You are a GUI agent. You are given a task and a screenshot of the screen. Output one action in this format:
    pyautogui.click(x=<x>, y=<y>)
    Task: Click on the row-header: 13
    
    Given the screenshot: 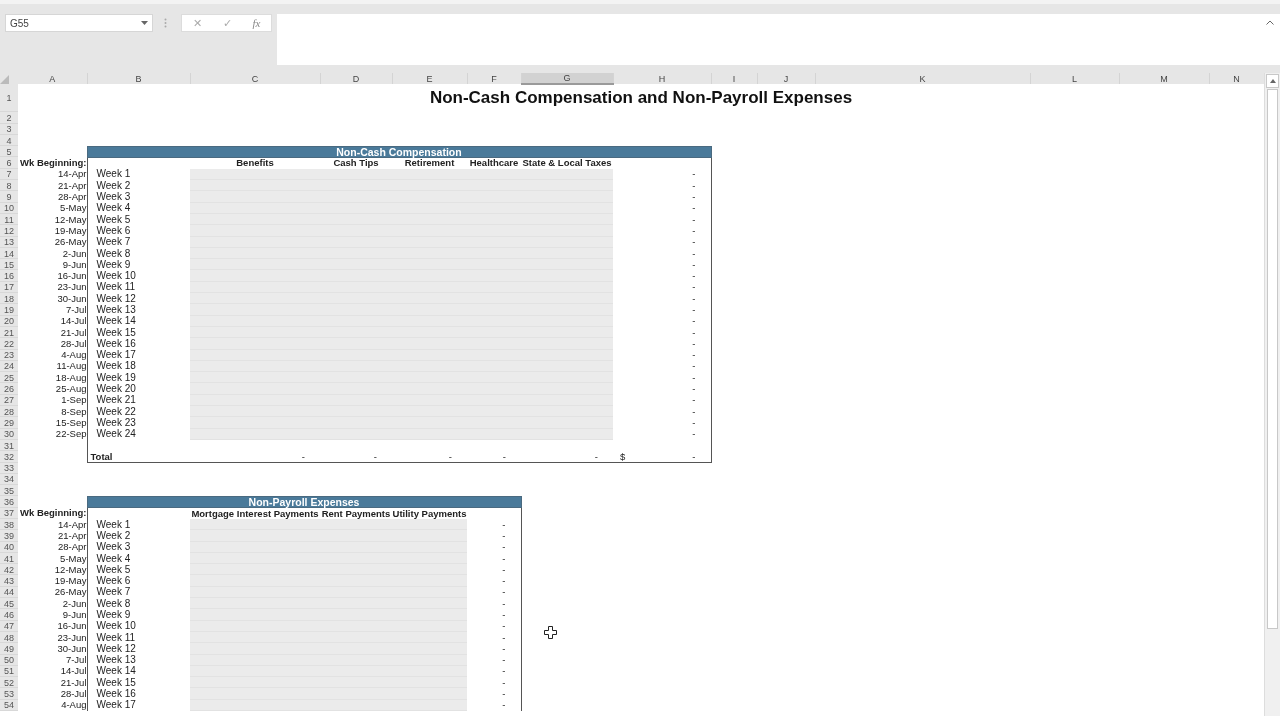 What is the action you would take?
    pyautogui.click(x=9, y=242)
    